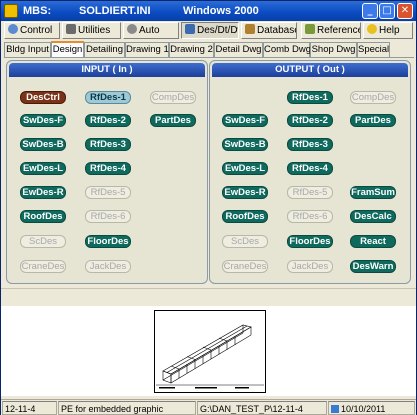  Describe the element at coordinates (43, 192) in the screenshot. I see `in-ewdes-r-button: EwDes-R` at that location.